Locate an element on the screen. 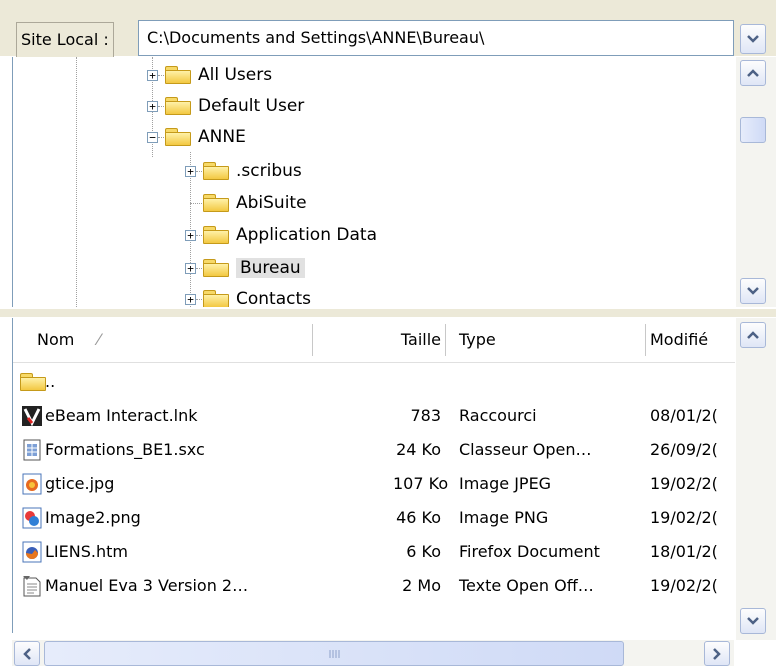 This screenshot has height=666, width=776. tree-item-all-users: + All Users is located at coordinates (209, 75).